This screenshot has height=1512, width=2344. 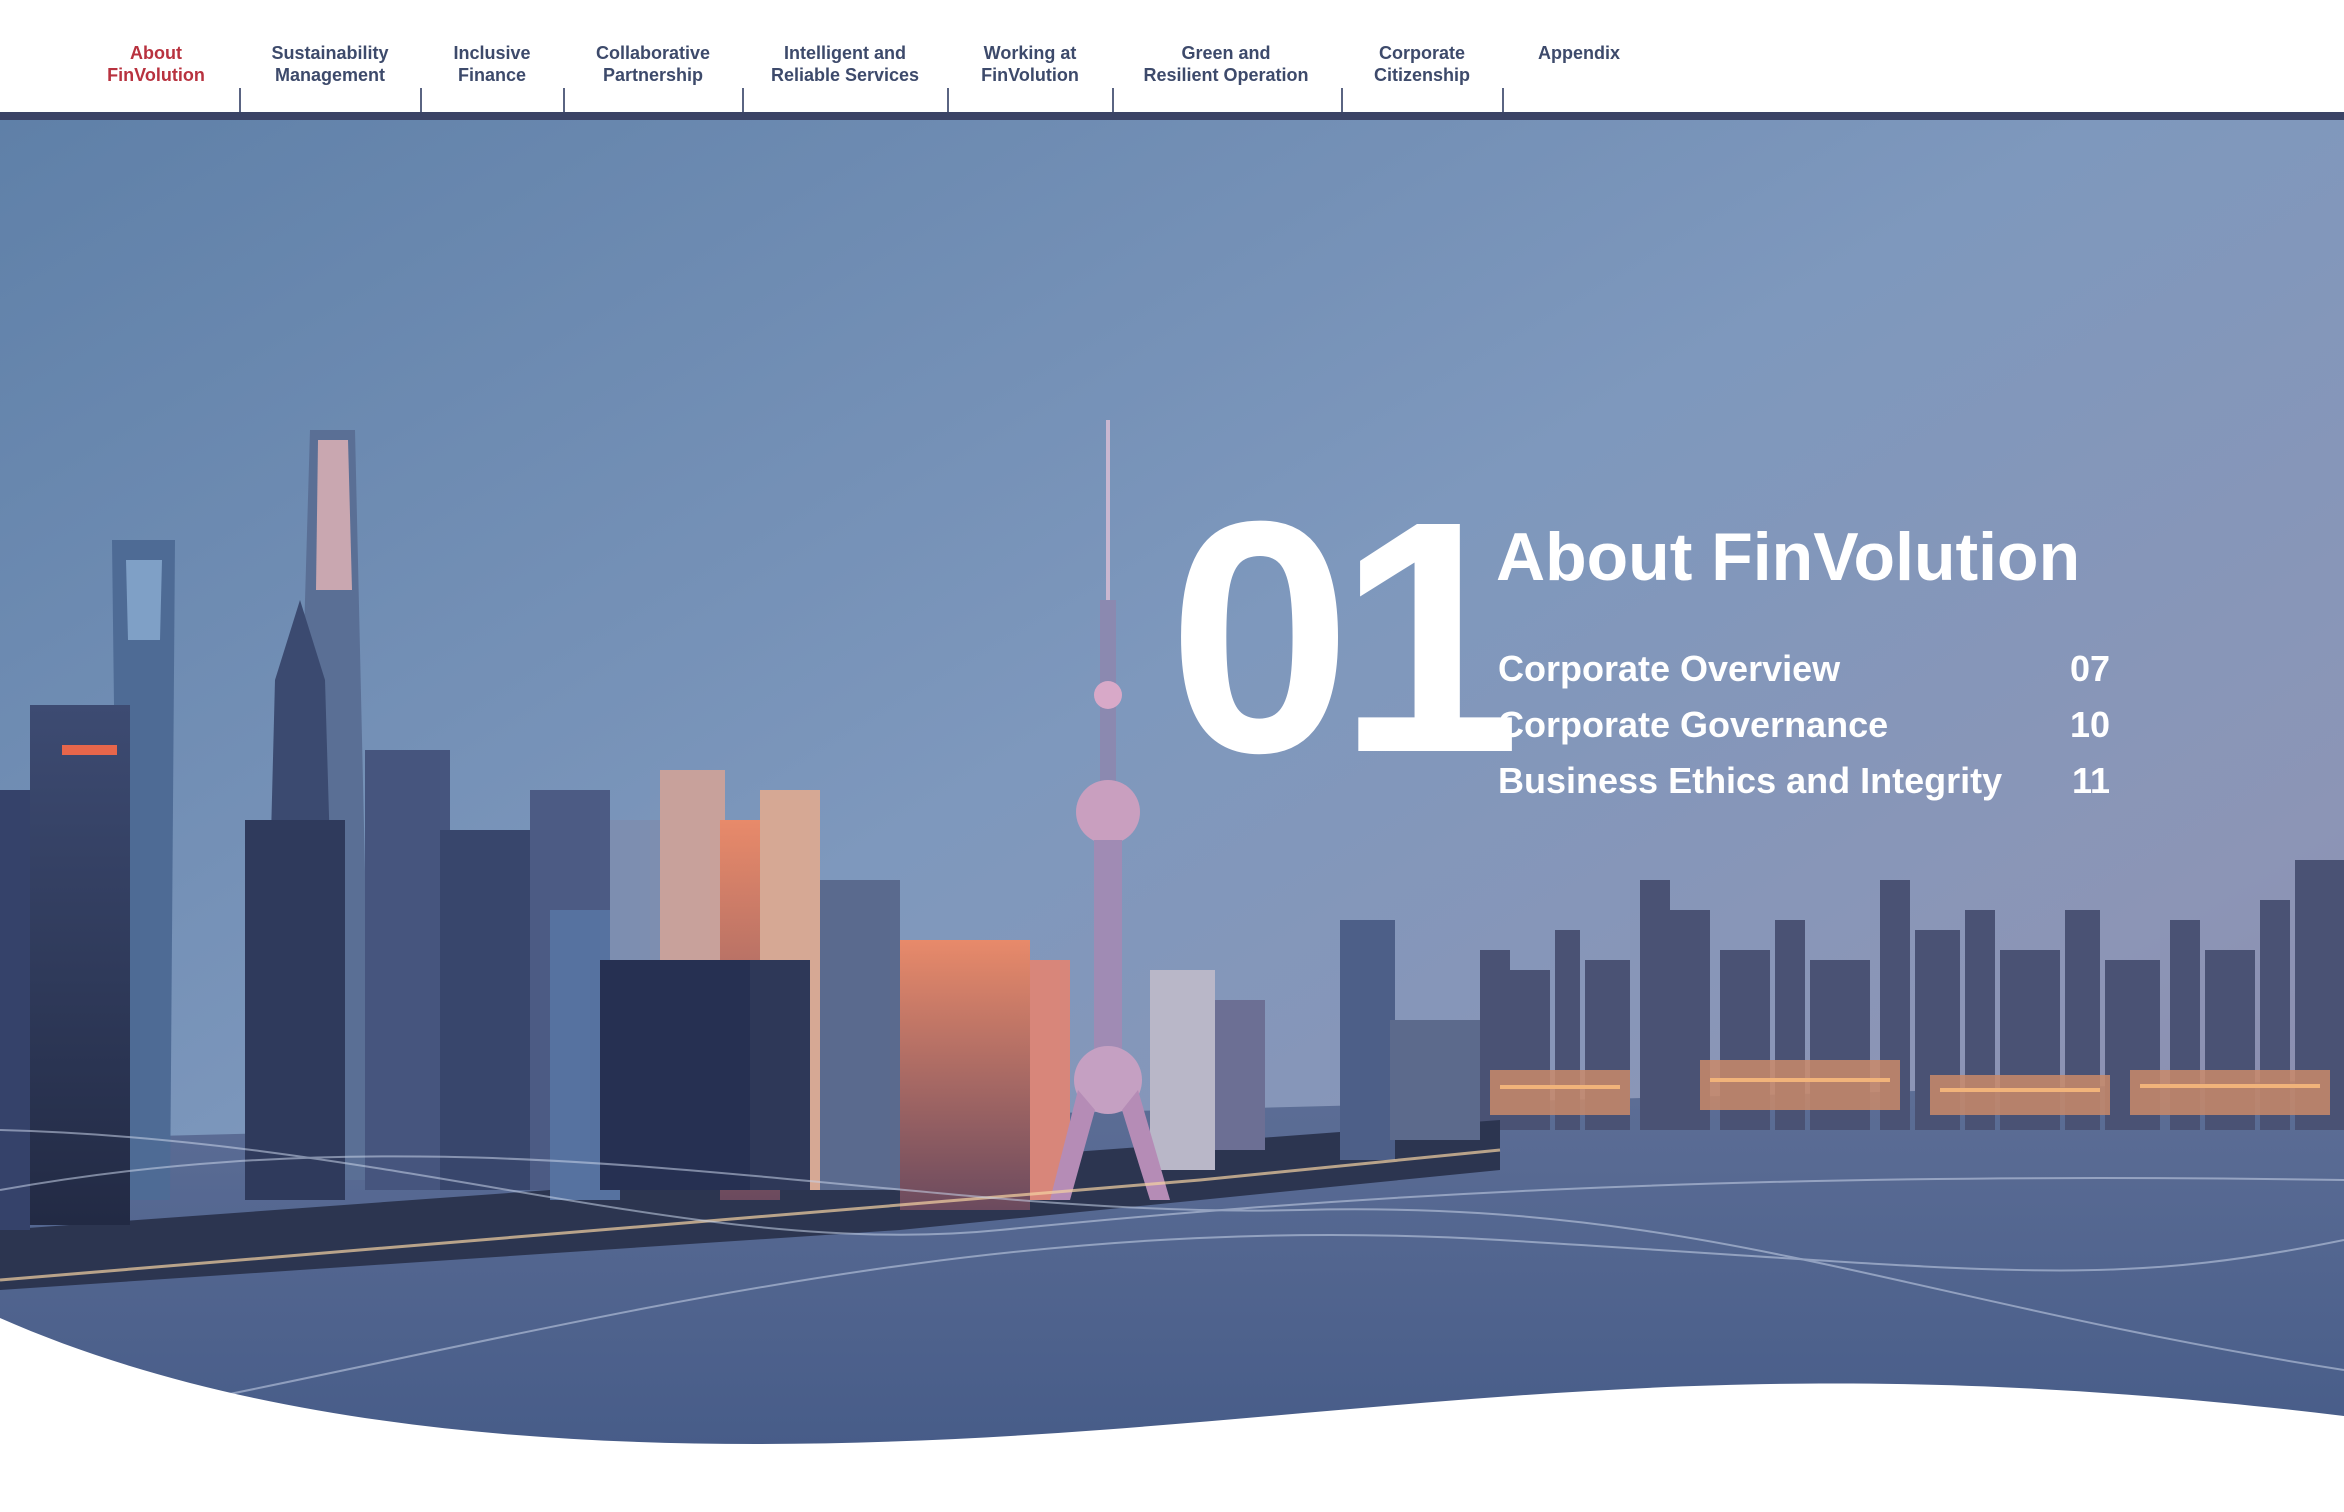 I want to click on toc-item-page: 07, so click(x=2089, y=668).